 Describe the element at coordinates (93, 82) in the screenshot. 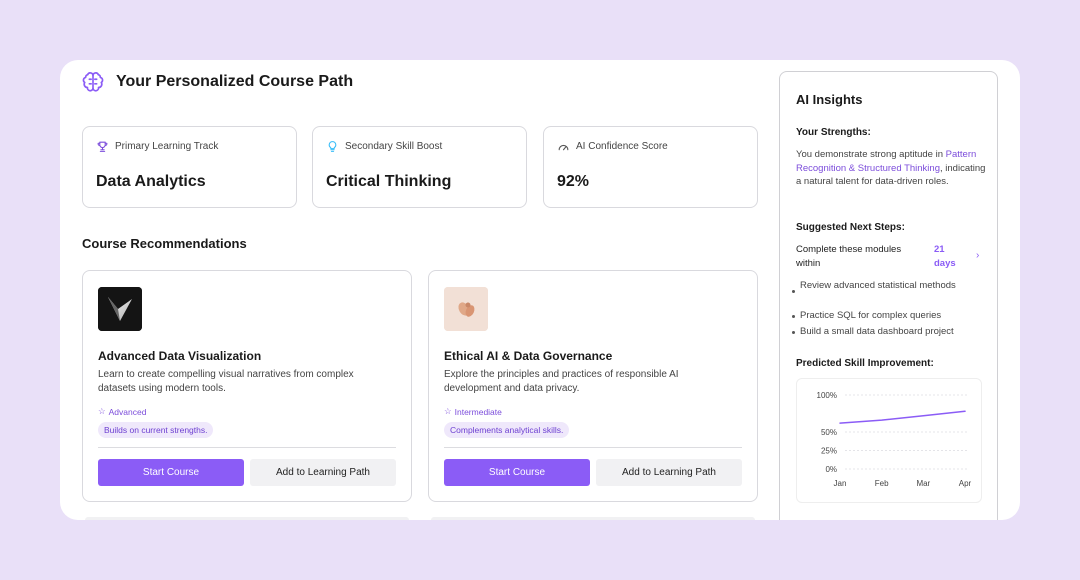

I see `brain-icon` at that location.